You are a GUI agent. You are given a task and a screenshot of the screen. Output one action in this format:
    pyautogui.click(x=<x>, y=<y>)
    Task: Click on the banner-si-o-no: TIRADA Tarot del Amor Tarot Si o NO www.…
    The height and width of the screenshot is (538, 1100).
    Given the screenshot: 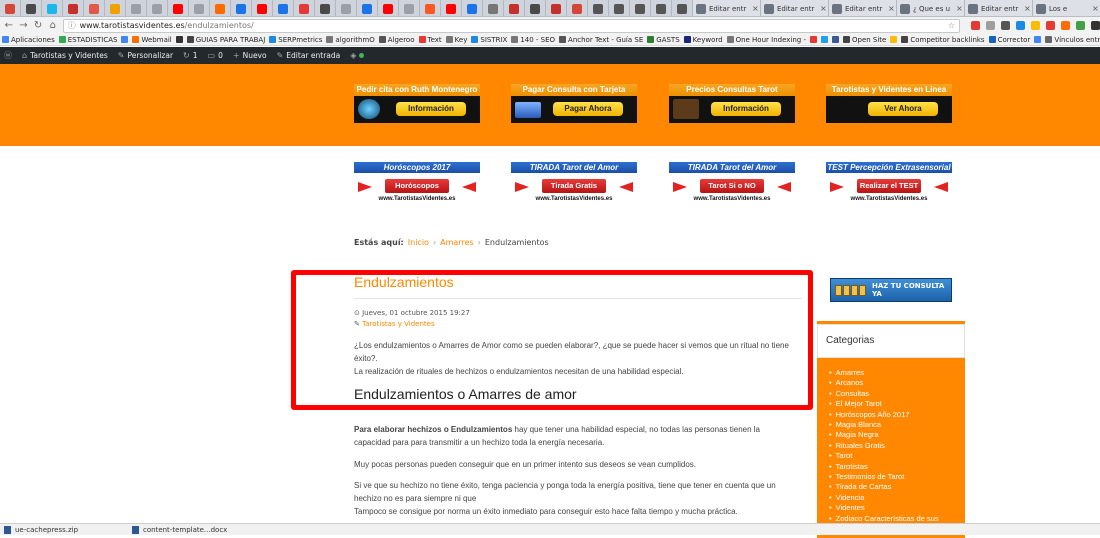 What is the action you would take?
    pyautogui.click(x=732, y=184)
    